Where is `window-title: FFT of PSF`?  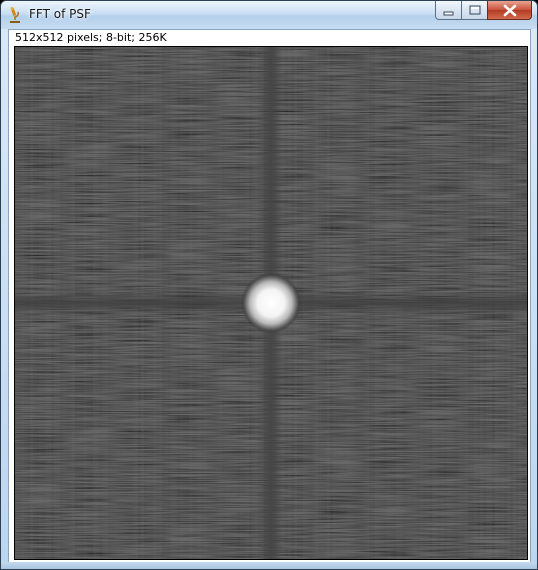 window-title: FFT of PSF is located at coordinates (60, 14).